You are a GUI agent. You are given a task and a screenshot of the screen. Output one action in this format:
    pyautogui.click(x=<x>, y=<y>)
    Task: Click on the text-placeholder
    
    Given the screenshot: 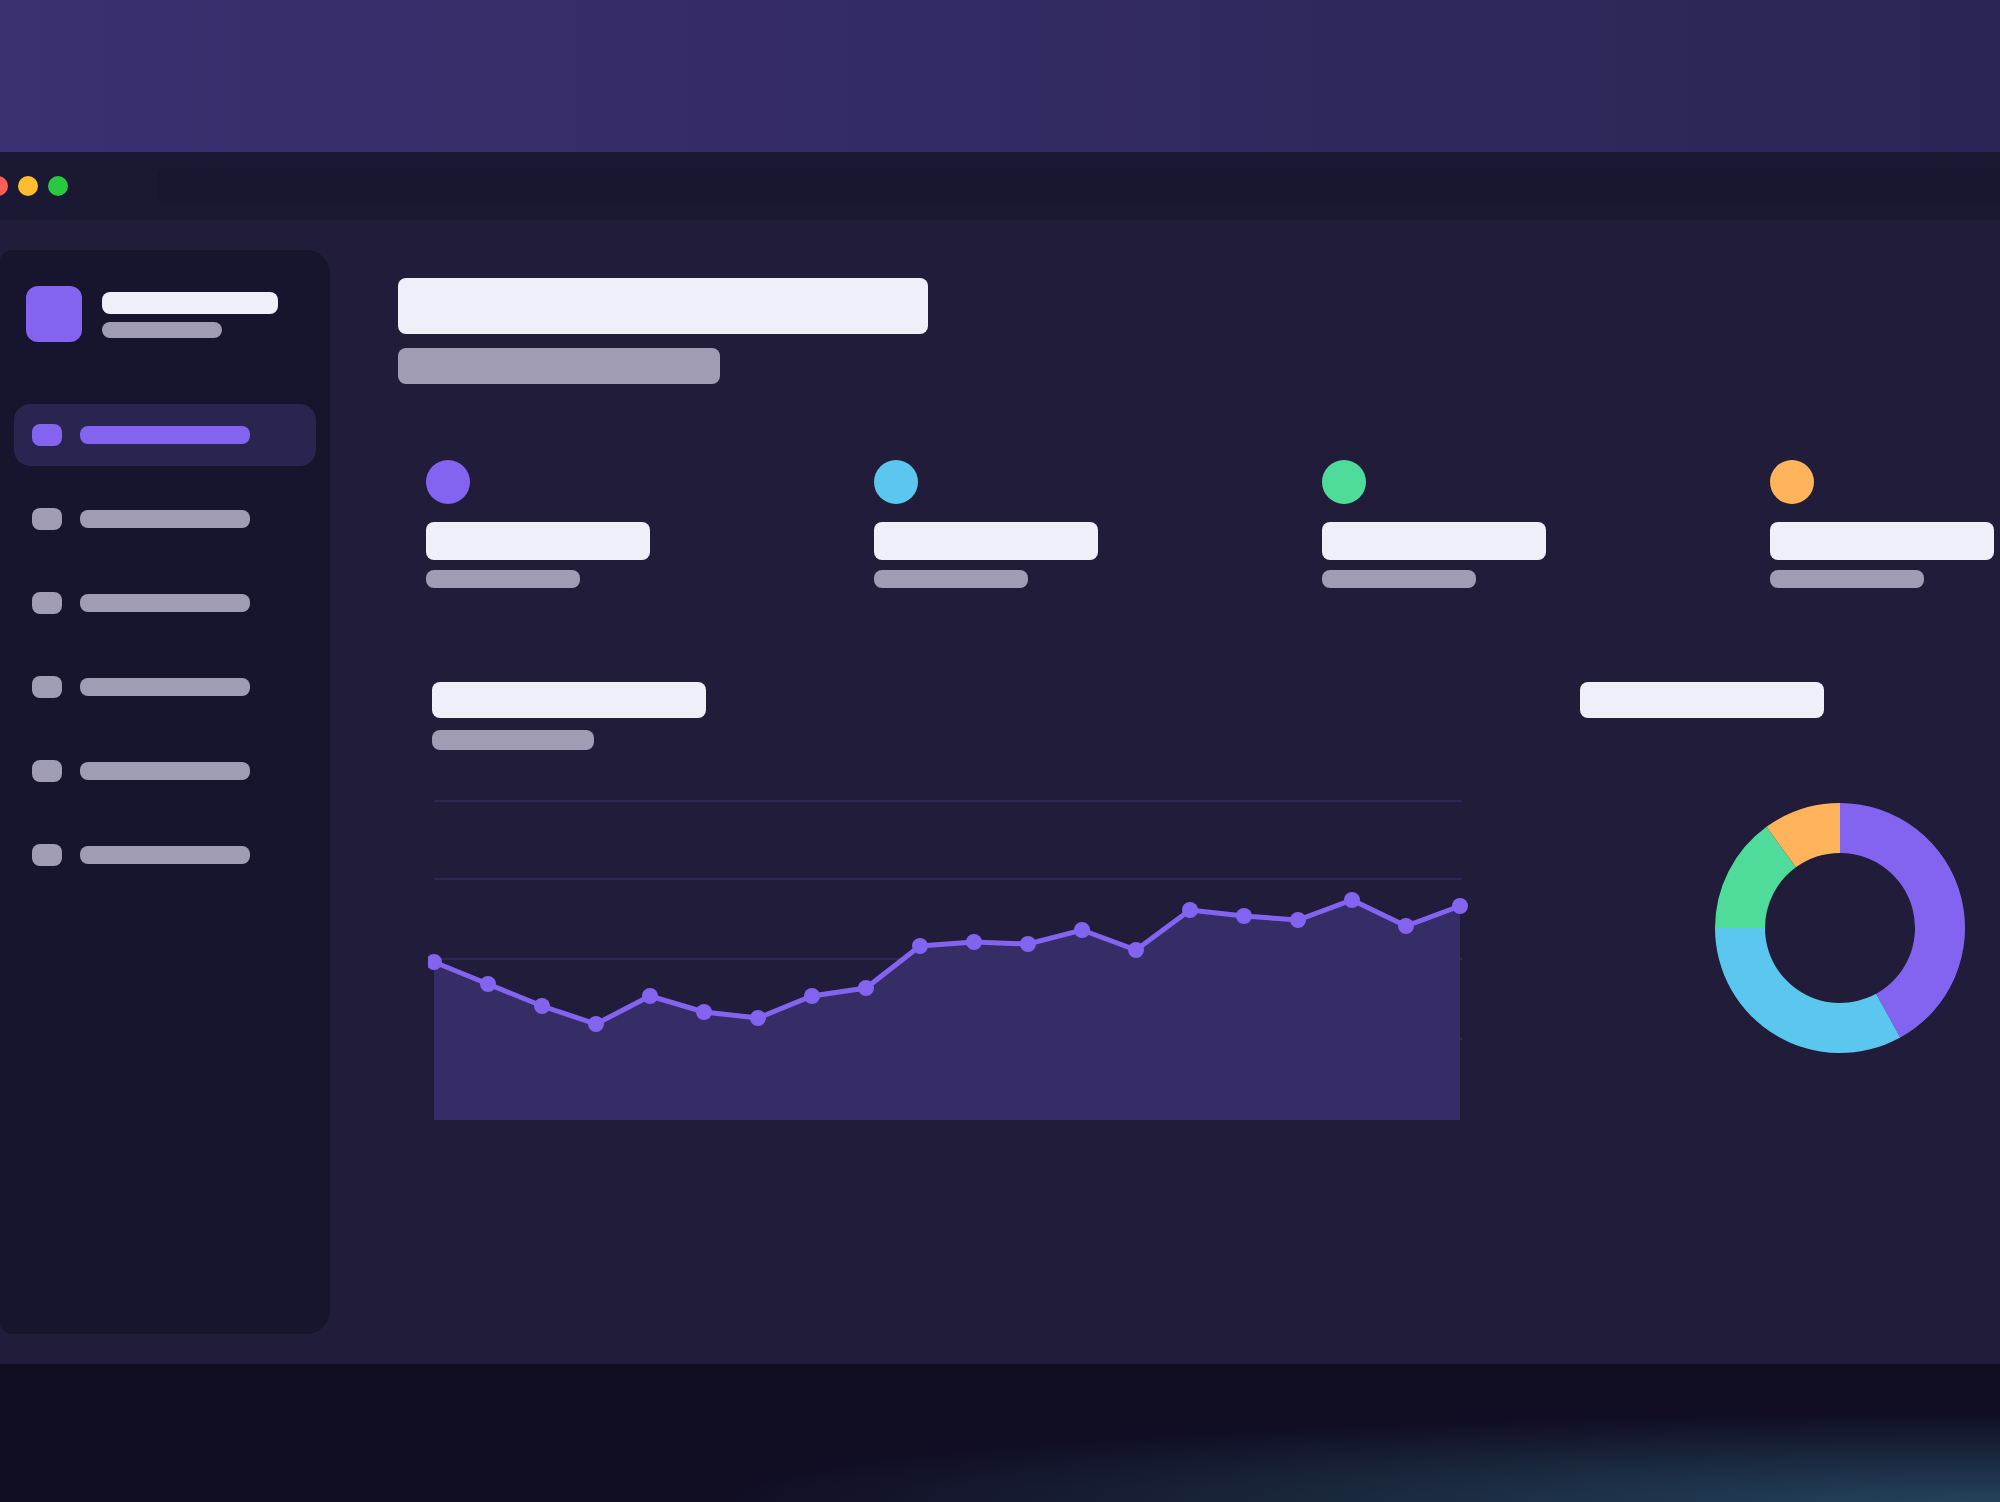 What is the action you would take?
    pyautogui.click(x=162, y=329)
    